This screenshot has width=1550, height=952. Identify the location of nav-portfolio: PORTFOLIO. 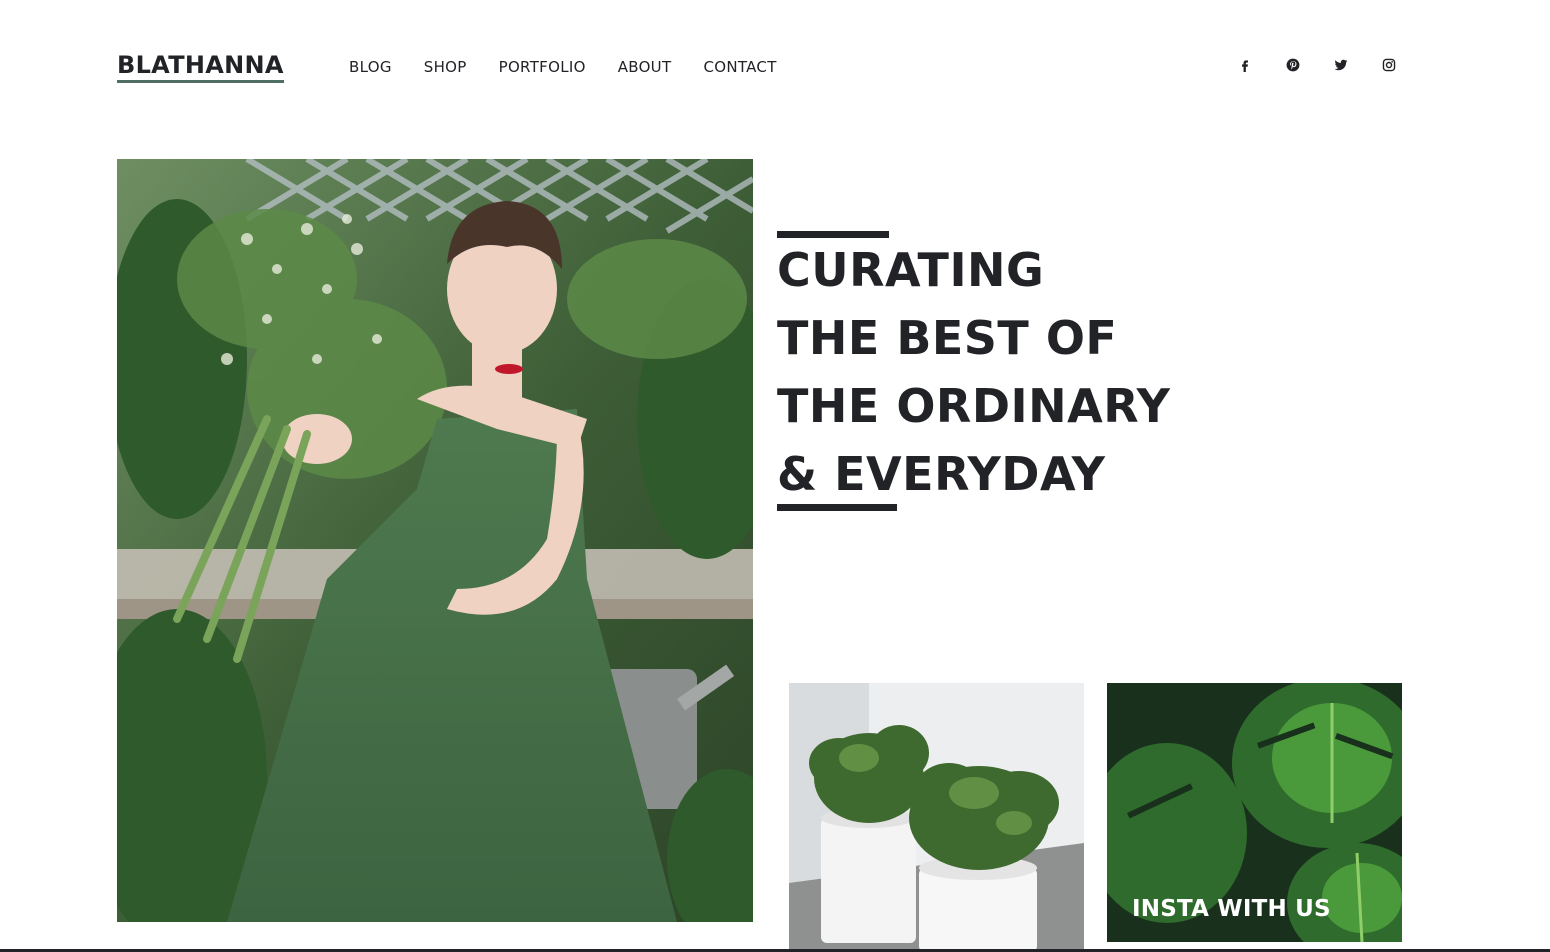
(542, 67).